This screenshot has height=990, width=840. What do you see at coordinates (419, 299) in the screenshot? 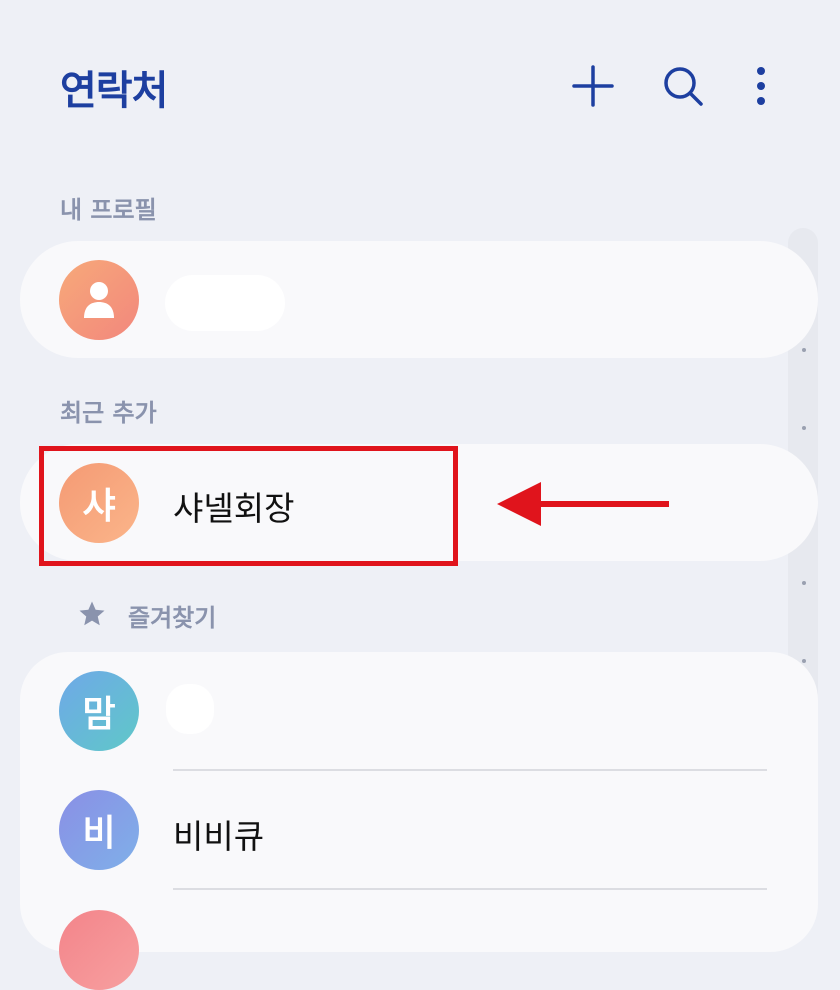
I see `my-profile-card` at bounding box center [419, 299].